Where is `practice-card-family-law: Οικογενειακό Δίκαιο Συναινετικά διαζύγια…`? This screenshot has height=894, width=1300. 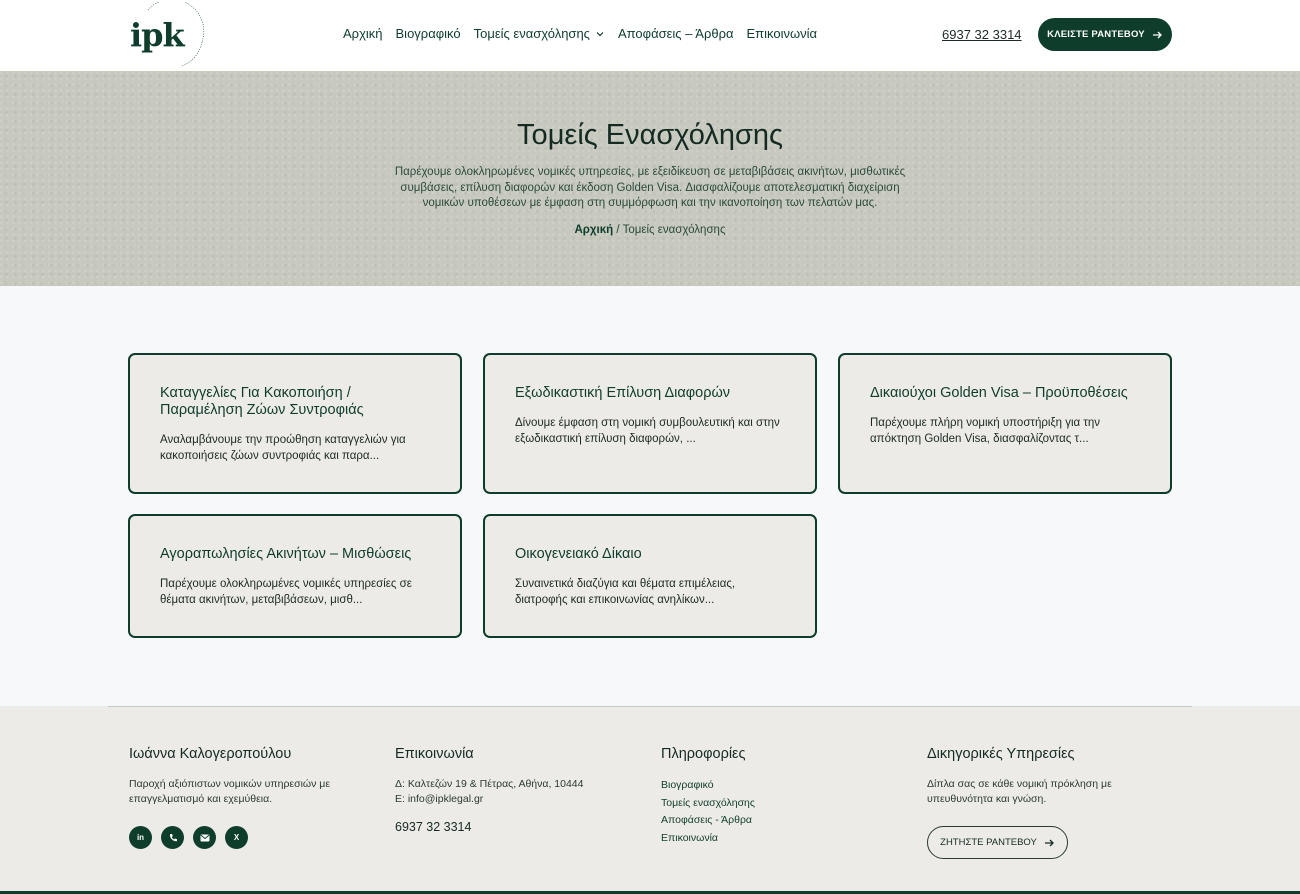 practice-card-family-law: Οικογενειακό Δίκαιο Συναινετικά διαζύγια… is located at coordinates (650, 576).